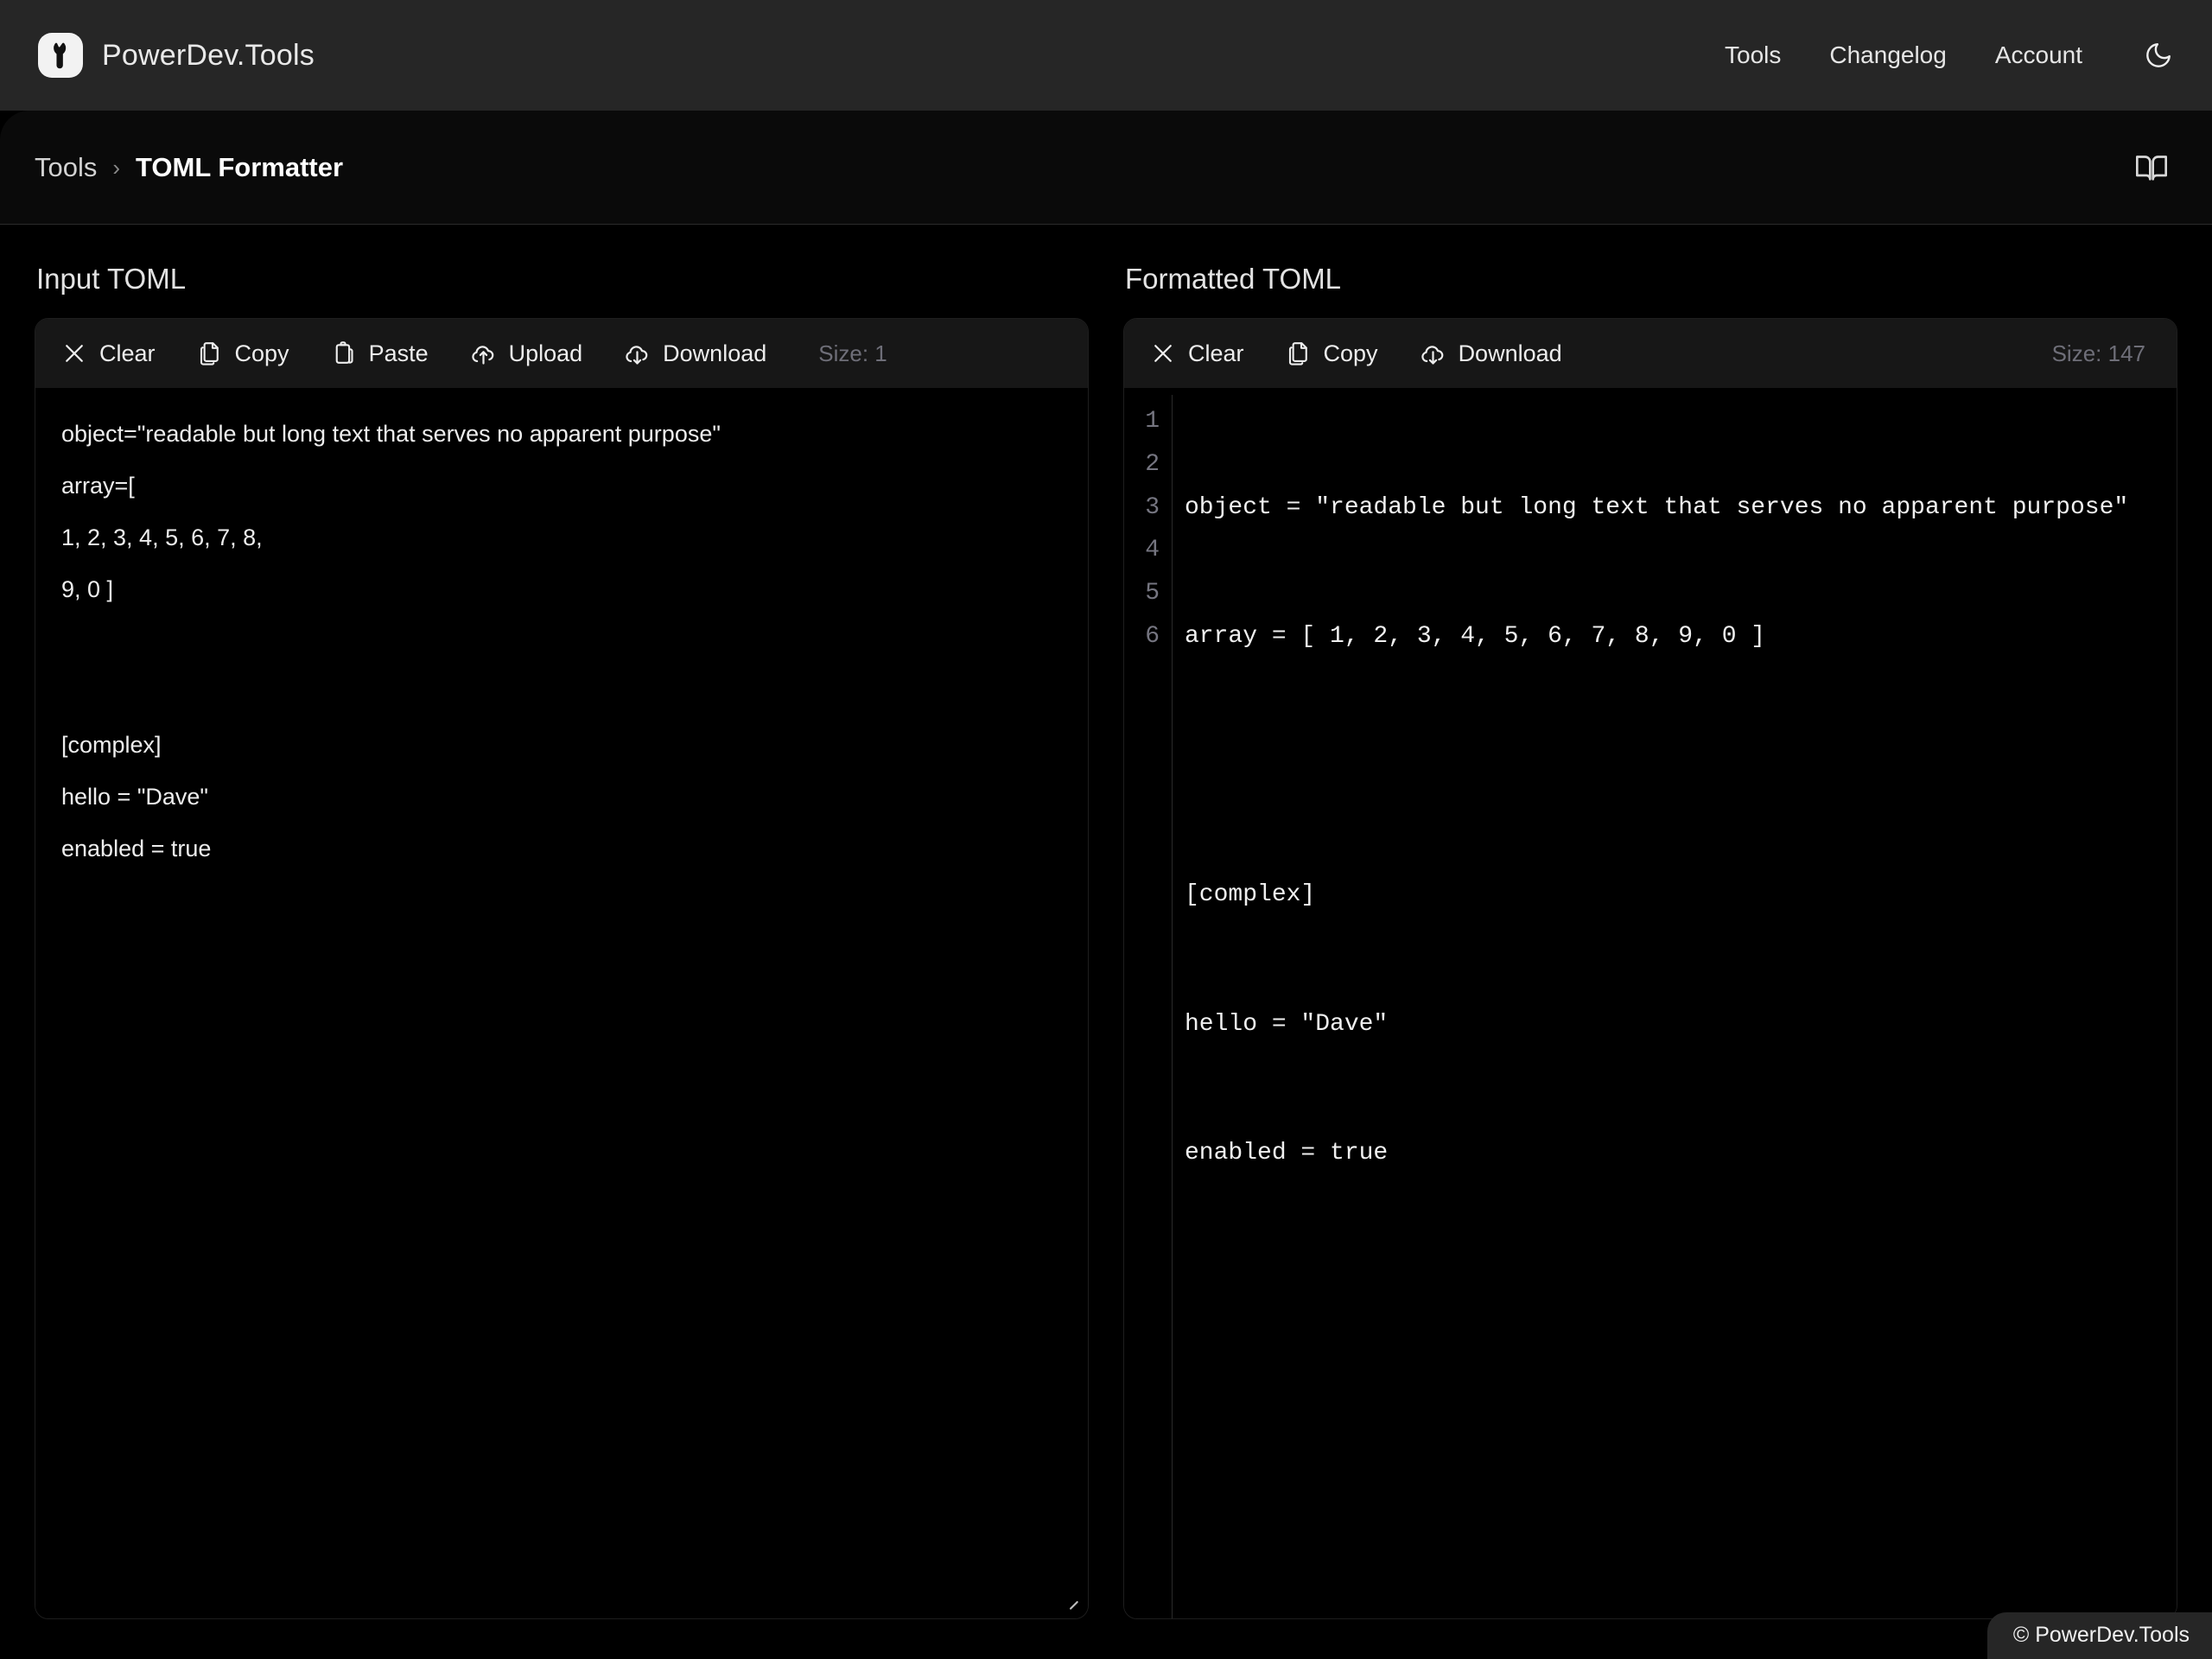  What do you see at coordinates (1953, 55) in the screenshot?
I see `top-navigation: Tools Changelog Account` at bounding box center [1953, 55].